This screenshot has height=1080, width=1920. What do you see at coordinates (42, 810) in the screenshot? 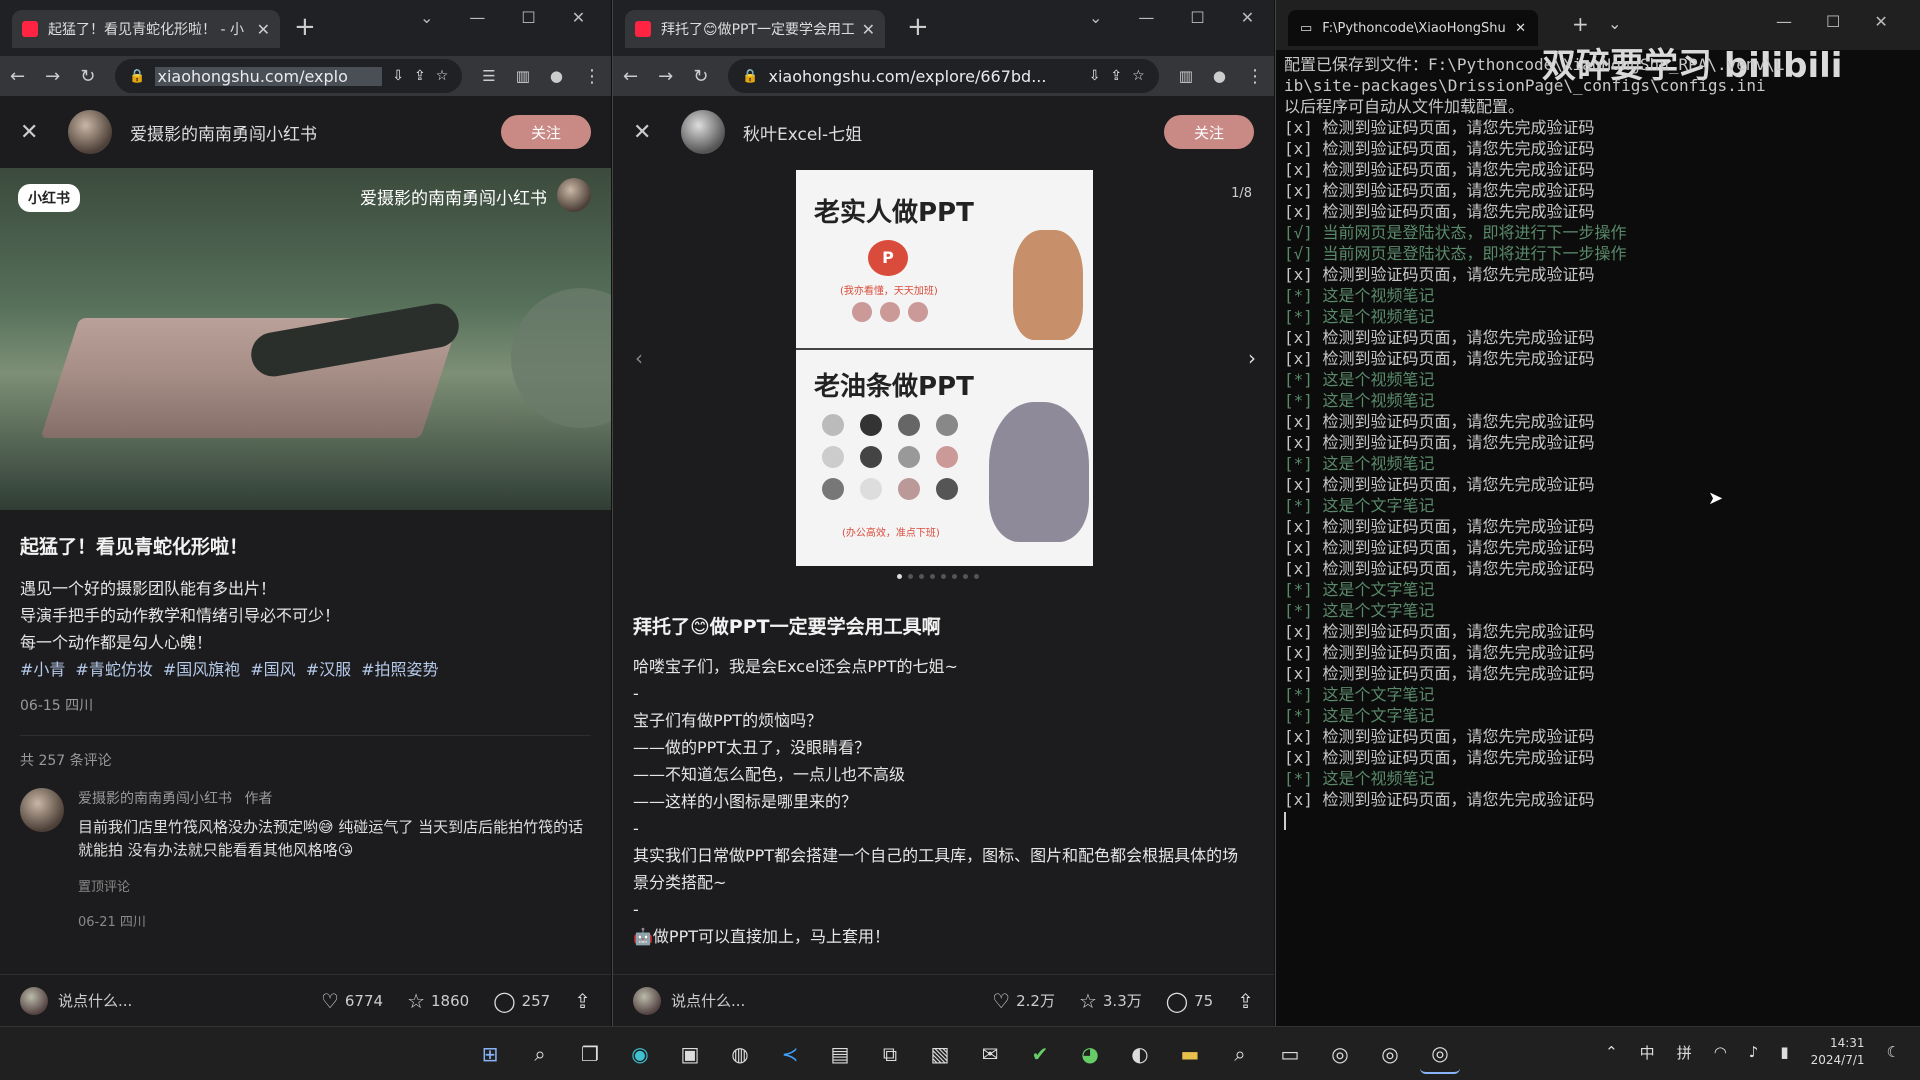
I see `commenter-avatar` at bounding box center [42, 810].